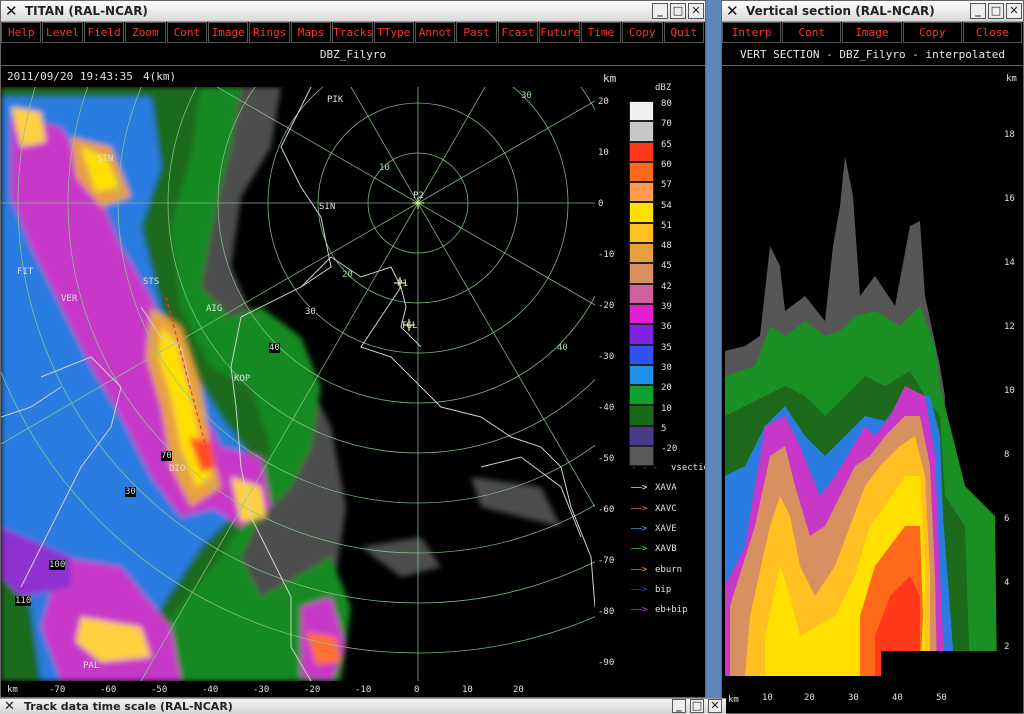 This screenshot has width=1024, height=714. I want to click on arrow-legend-label: XAVE, so click(666, 528).